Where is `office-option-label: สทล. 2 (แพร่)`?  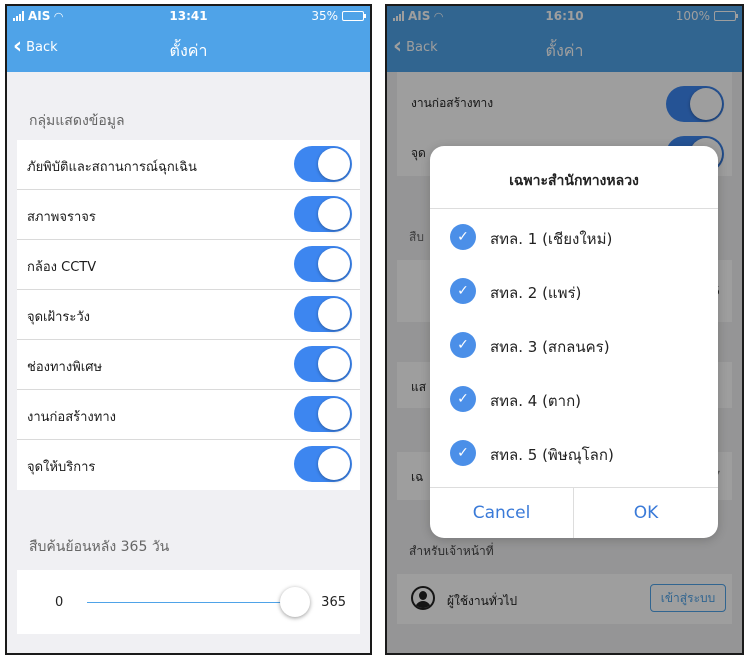
office-option-label: สทล. 2 (แพร่) is located at coordinates (536, 293).